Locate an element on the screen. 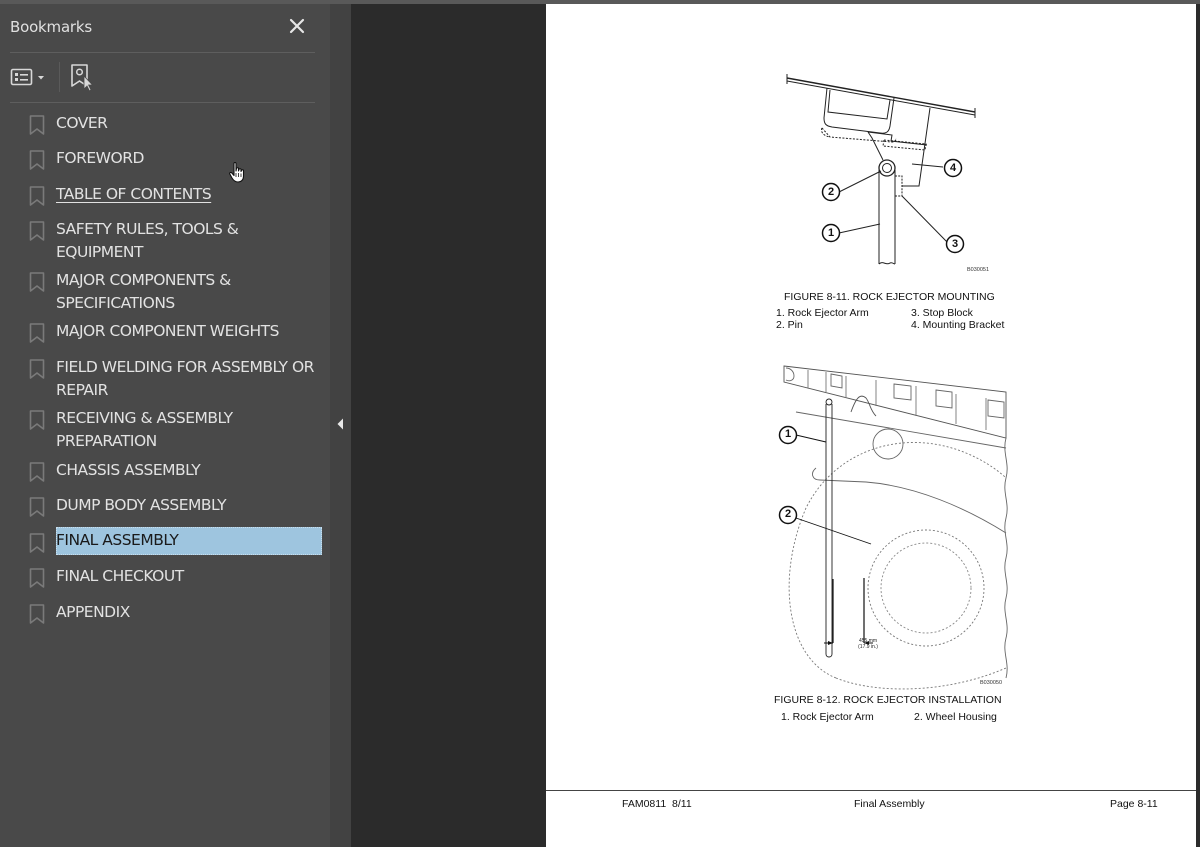  bookmark-label: COVER is located at coordinates (82, 123).